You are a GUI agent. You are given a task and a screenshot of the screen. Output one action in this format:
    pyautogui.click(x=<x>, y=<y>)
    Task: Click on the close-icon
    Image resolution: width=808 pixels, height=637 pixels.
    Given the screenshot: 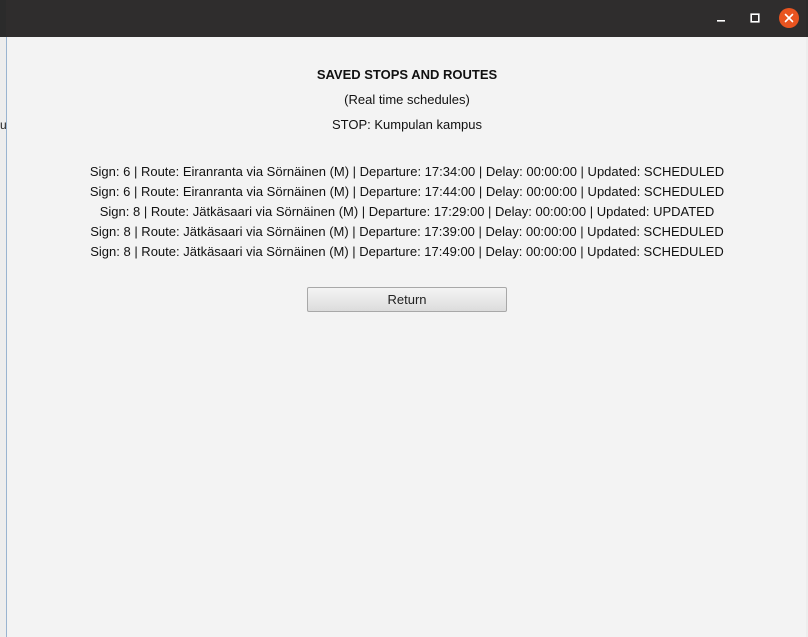 What is the action you would take?
    pyautogui.click(x=789, y=18)
    